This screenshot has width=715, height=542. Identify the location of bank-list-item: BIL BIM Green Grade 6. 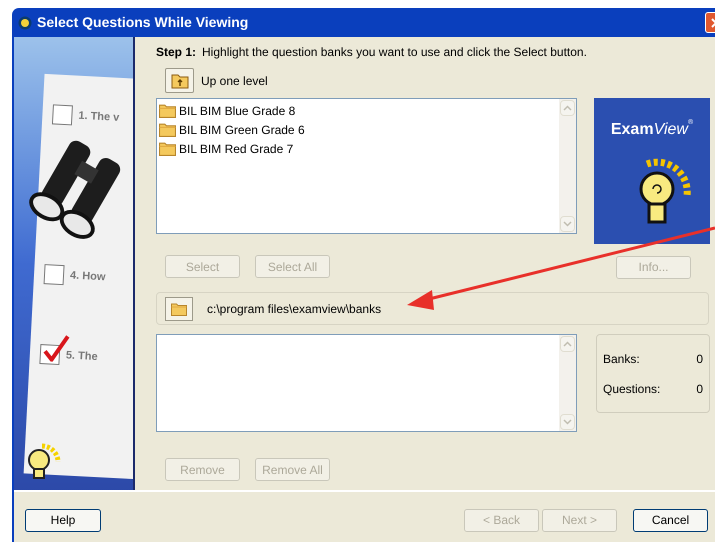
(359, 129).